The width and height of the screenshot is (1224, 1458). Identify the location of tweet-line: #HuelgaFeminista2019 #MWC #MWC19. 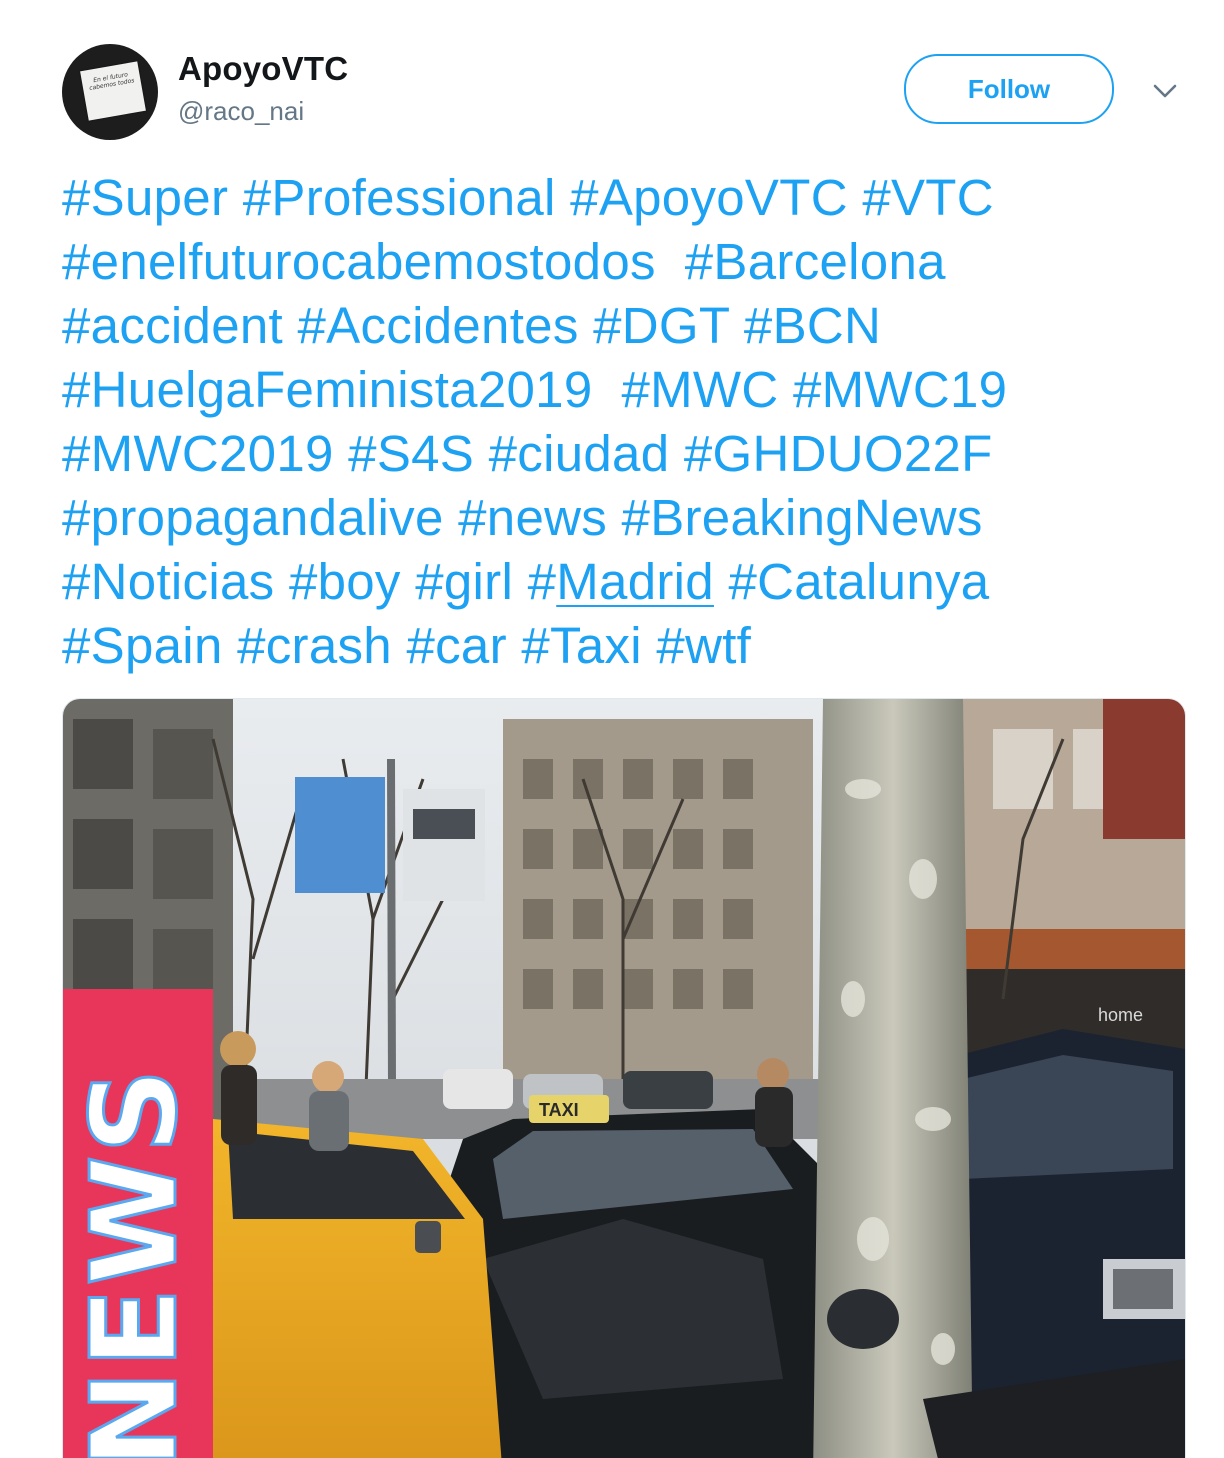
(617, 390).